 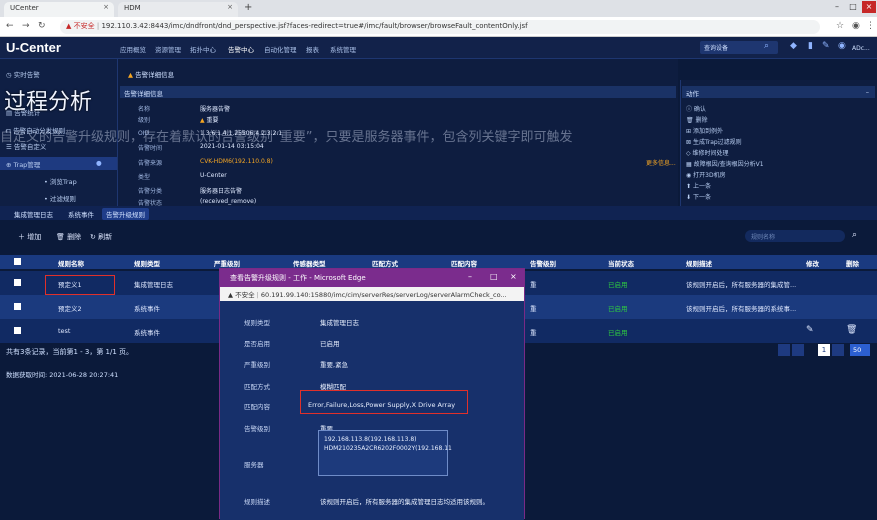 I want to click on bell-icon: ◆, so click(x=793, y=46).